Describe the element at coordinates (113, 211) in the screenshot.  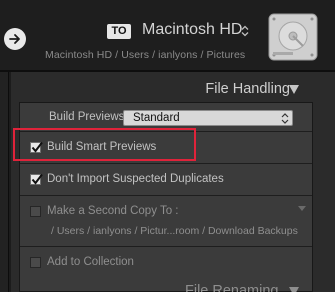
I see `second-copy-label: Make a Second Copy To :` at that location.